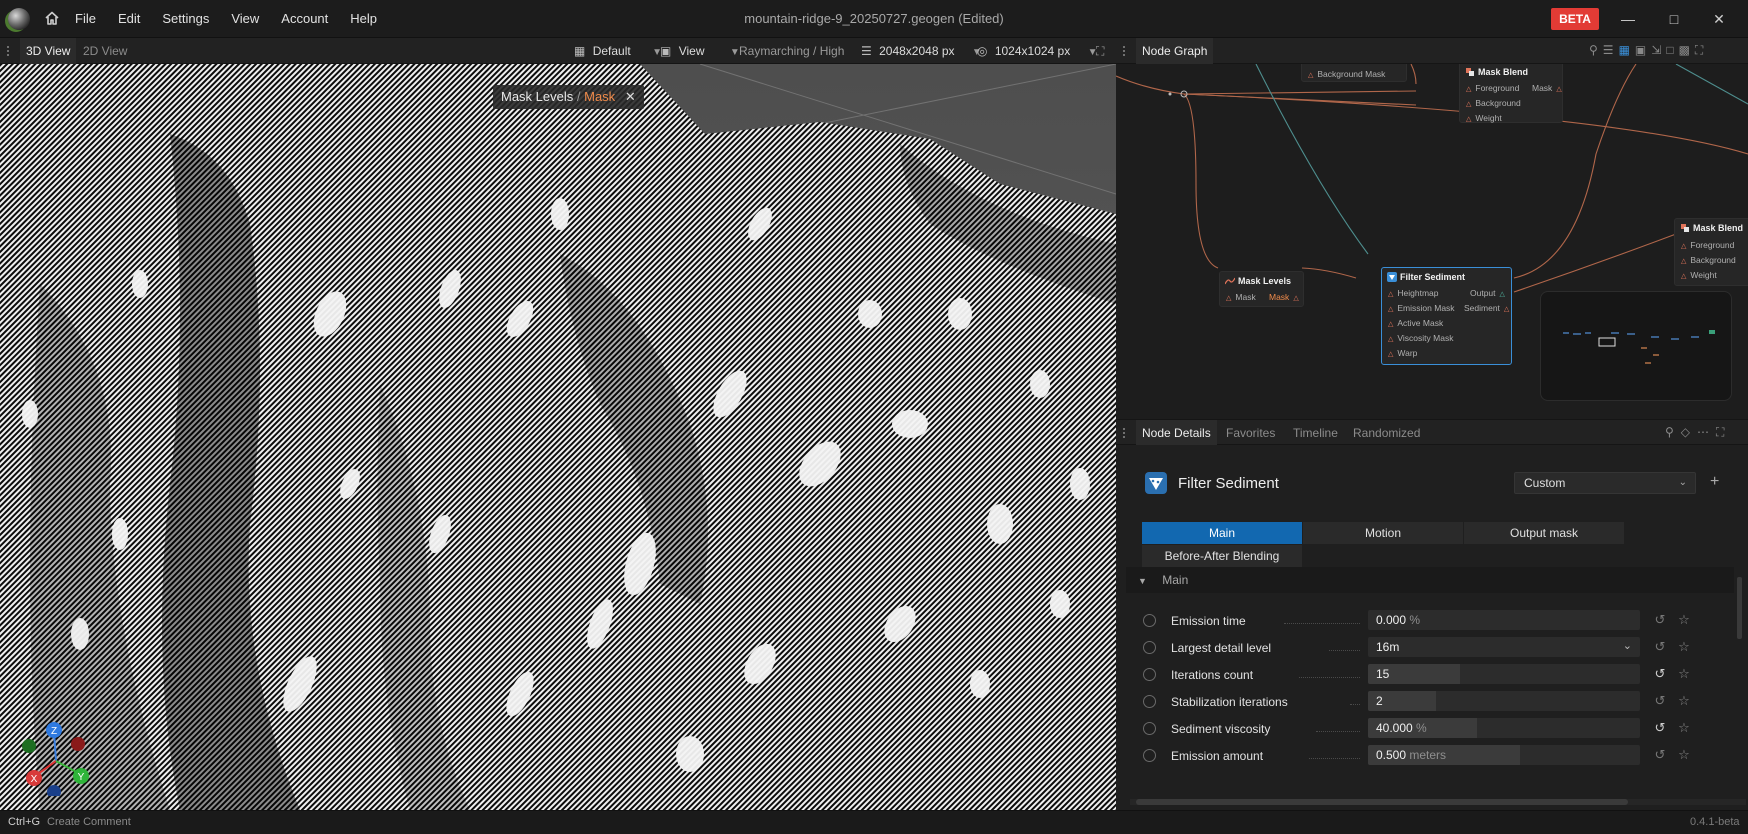 The height and width of the screenshot is (834, 1748). What do you see at coordinates (599, 96) in the screenshot?
I see `breadcrumb-output: Mask` at bounding box center [599, 96].